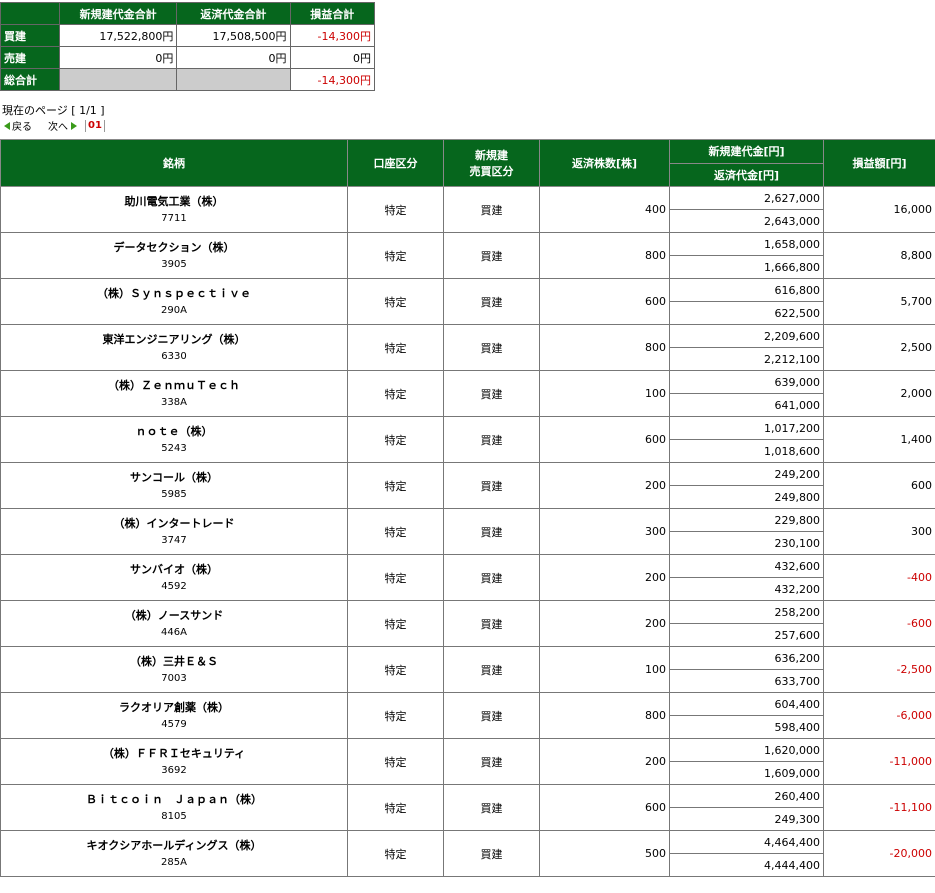 The width and height of the screenshot is (935, 893). I want to click on stock-code: 290A, so click(174, 310).